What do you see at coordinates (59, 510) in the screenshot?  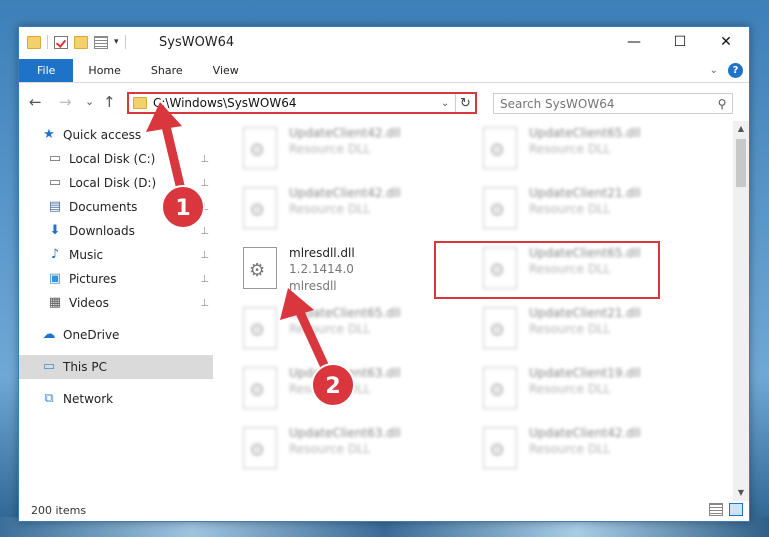 I see `item-count: 200 items` at bounding box center [59, 510].